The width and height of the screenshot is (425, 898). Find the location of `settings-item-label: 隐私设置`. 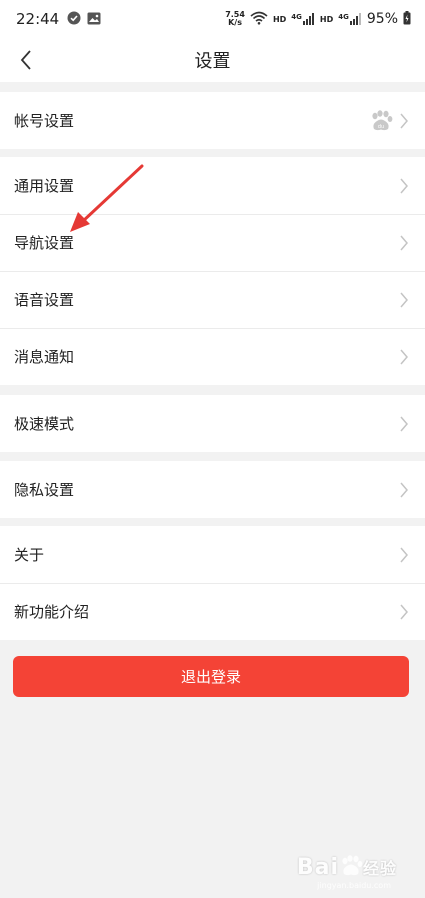

settings-item-label: 隐私设置 is located at coordinates (44, 490).